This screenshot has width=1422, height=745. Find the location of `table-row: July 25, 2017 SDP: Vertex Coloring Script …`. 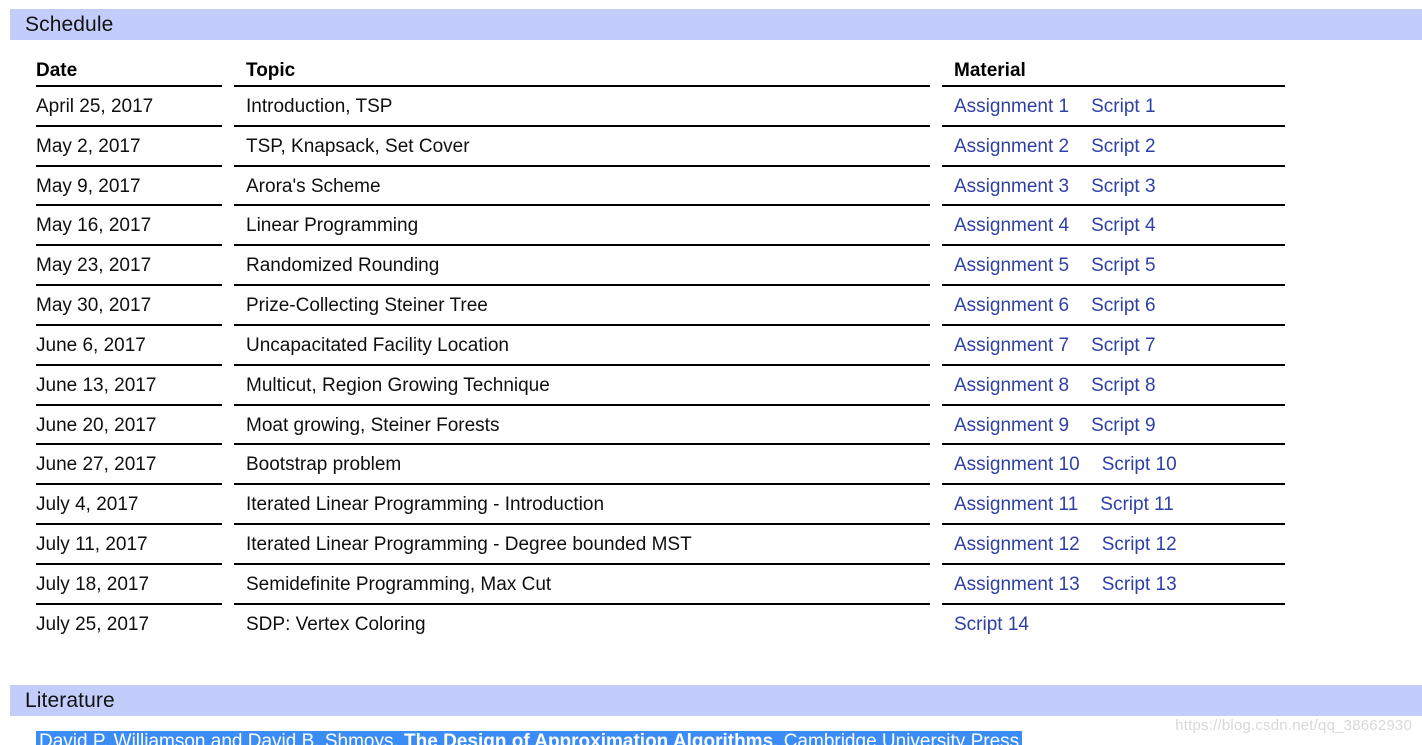

table-row: July 25, 2017 SDP: Vertex Coloring Script … is located at coordinates (660, 625).